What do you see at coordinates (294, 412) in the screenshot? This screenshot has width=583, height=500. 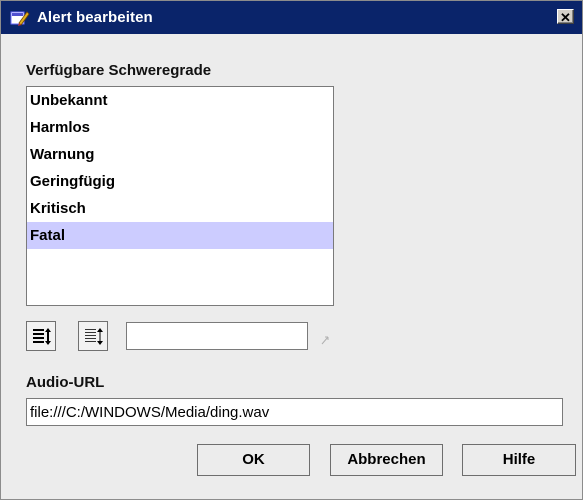 I see `audio-url-input` at bounding box center [294, 412].